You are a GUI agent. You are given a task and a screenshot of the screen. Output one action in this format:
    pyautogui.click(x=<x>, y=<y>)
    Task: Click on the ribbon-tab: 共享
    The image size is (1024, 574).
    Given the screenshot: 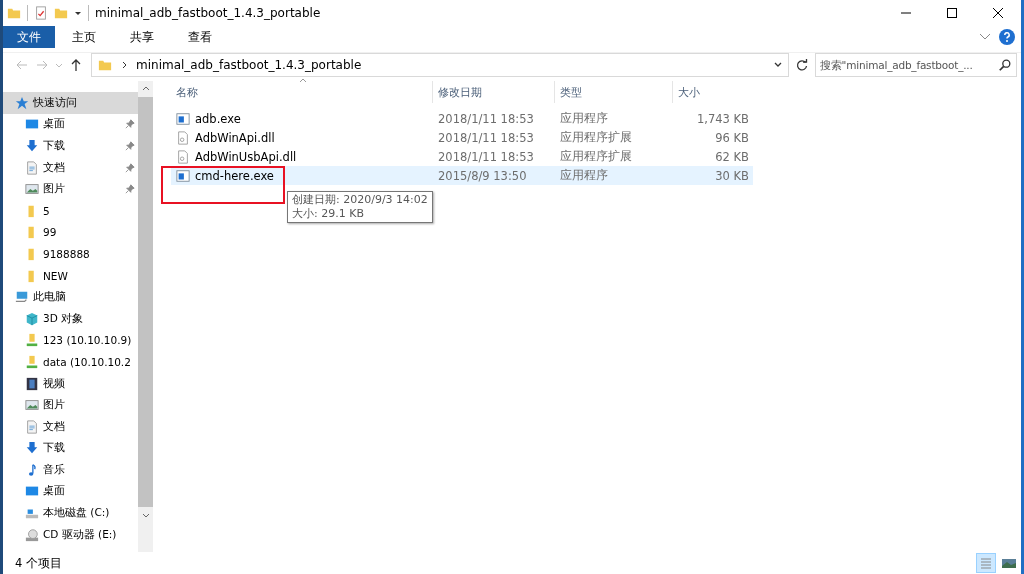 What is the action you would take?
    pyautogui.click(x=142, y=37)
    